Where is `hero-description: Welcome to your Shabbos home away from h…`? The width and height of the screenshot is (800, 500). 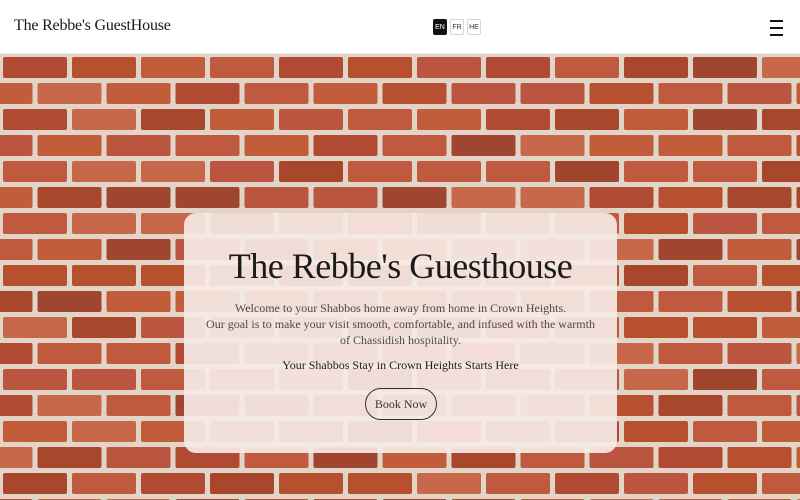
hero-description: Welcome to your Shabbos home away from h… is located at coordinates (400, 324).